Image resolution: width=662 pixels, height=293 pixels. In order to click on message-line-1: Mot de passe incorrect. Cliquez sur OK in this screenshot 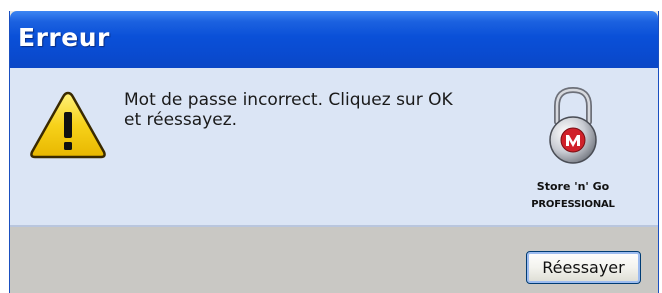, I will do `click(288, 100)`.